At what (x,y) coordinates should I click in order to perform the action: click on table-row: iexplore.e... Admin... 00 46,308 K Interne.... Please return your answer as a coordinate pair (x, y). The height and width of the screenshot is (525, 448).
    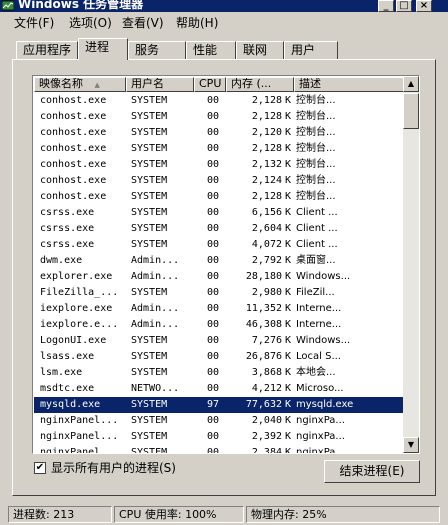
    Looking at the image, I should click on (219, 325).